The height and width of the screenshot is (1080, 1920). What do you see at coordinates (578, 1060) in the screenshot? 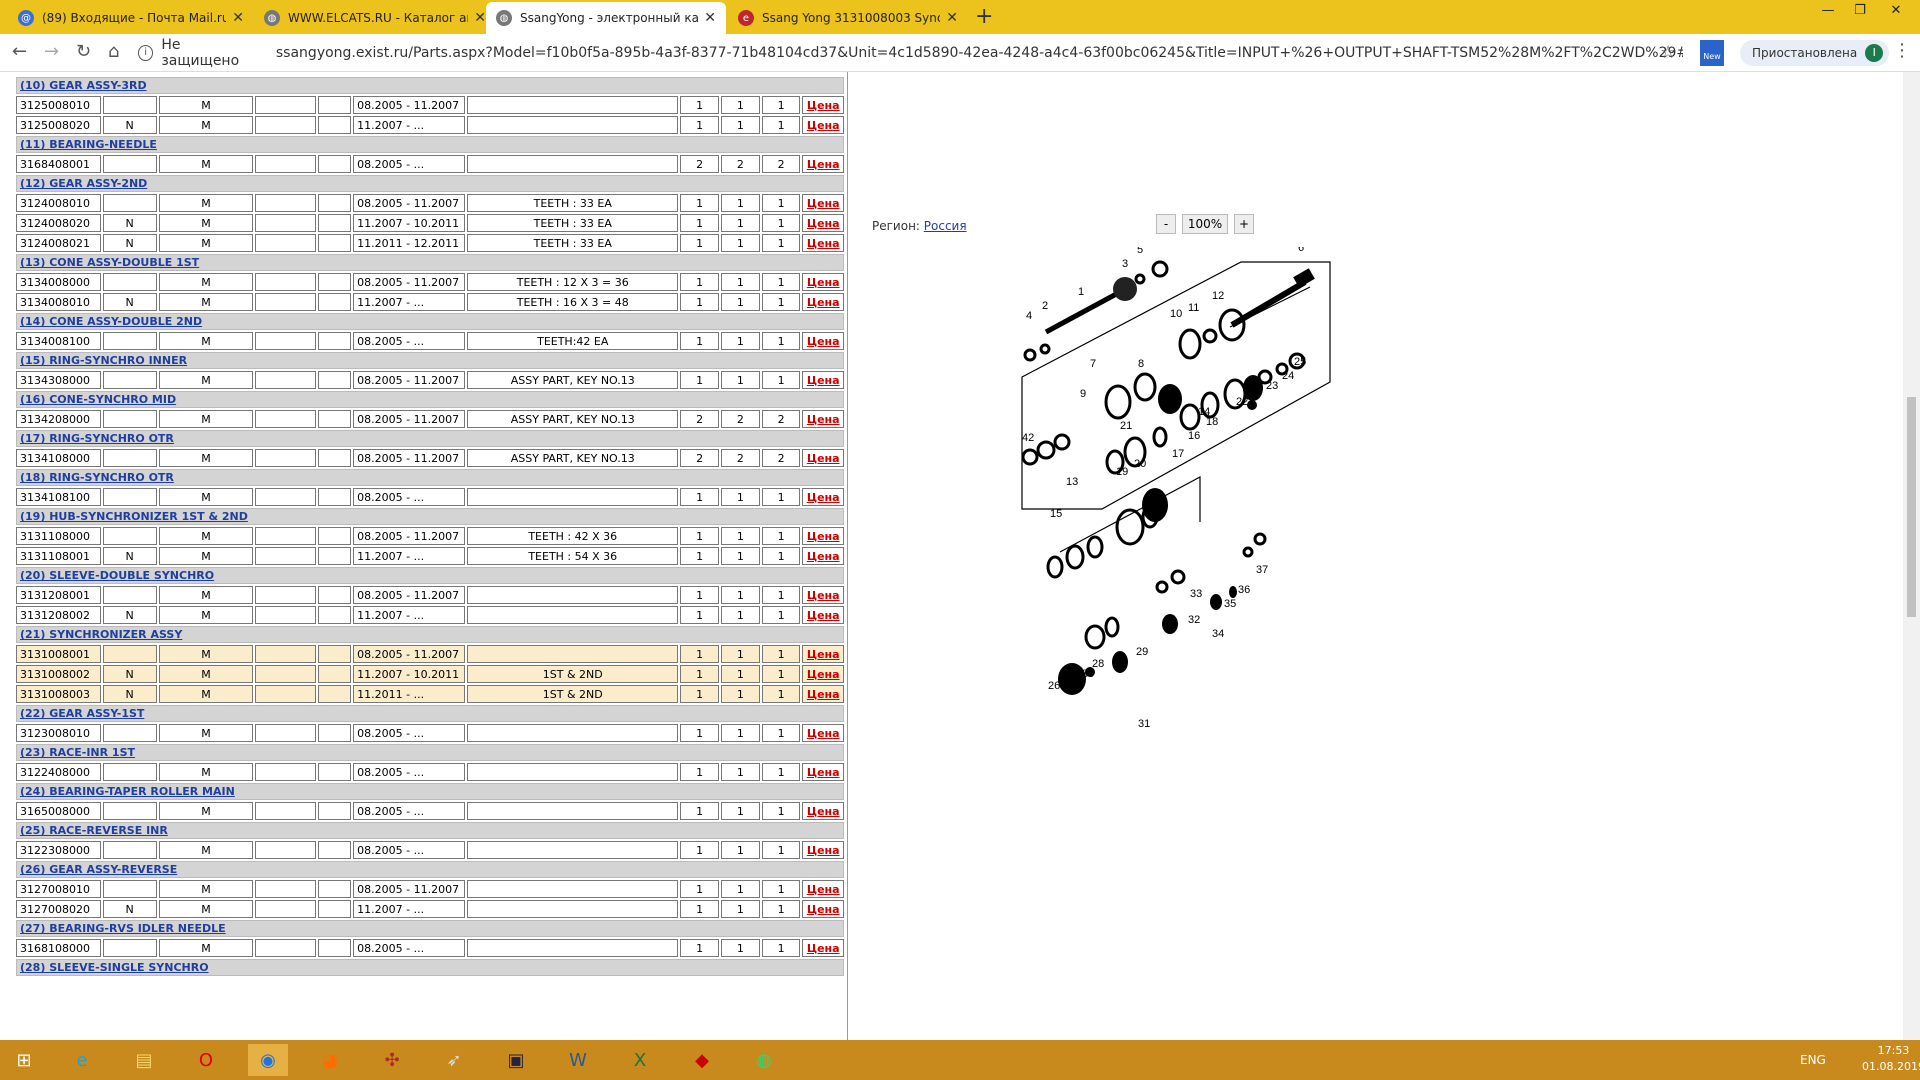
I see `word-icon: W` at bounding box center [578, 1060].